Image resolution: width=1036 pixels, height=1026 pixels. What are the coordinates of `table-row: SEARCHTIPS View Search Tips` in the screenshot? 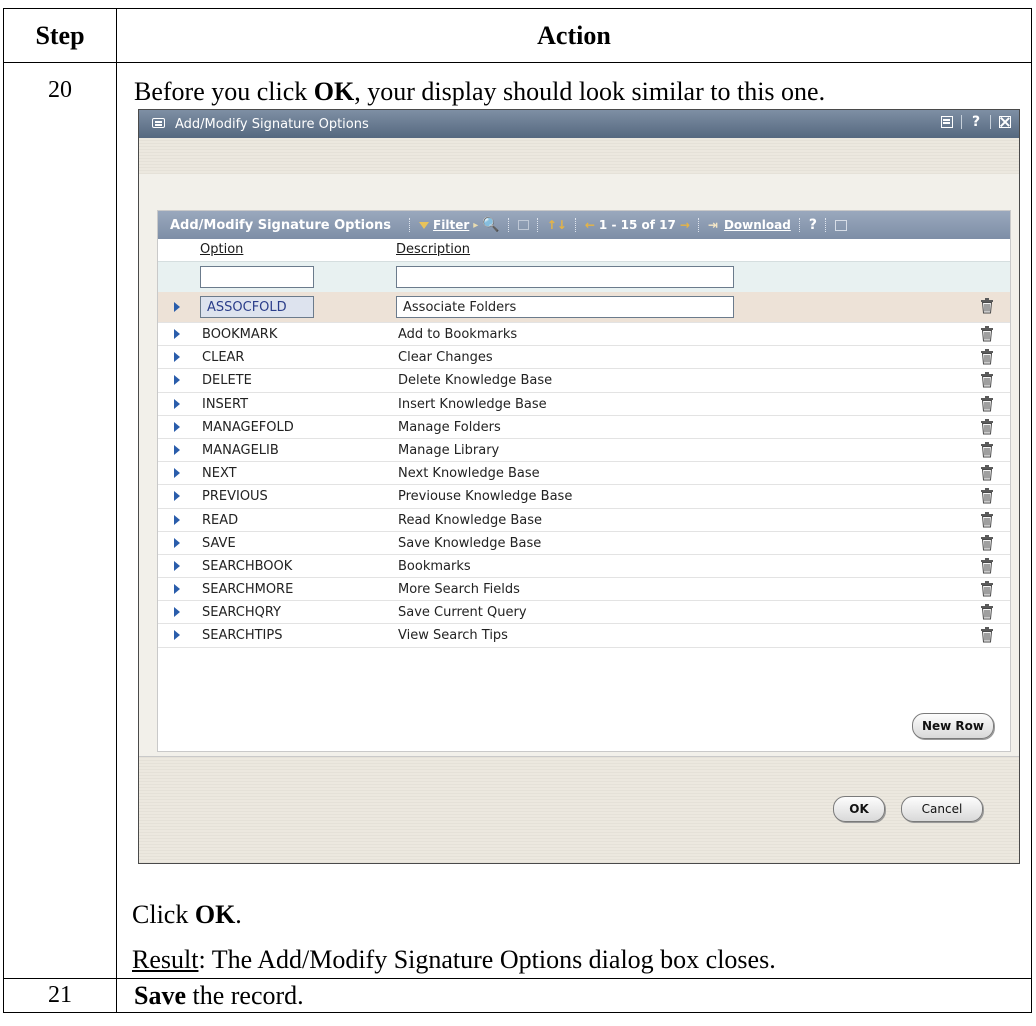 It's located at (584, 636).